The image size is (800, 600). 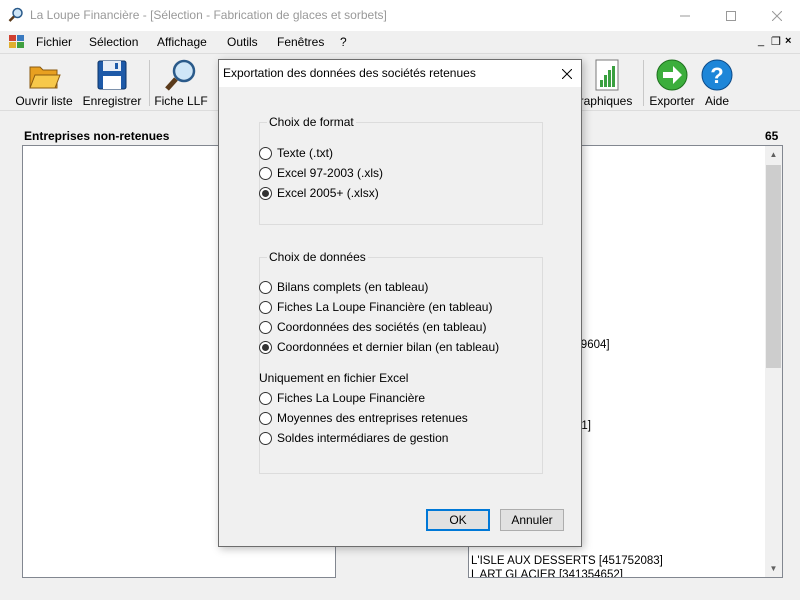 What do you see at coordinates (97, 136) in the screenshot?
I see `left-panel-title: Entreprises non-retenues` at bounding box center [97, 136].